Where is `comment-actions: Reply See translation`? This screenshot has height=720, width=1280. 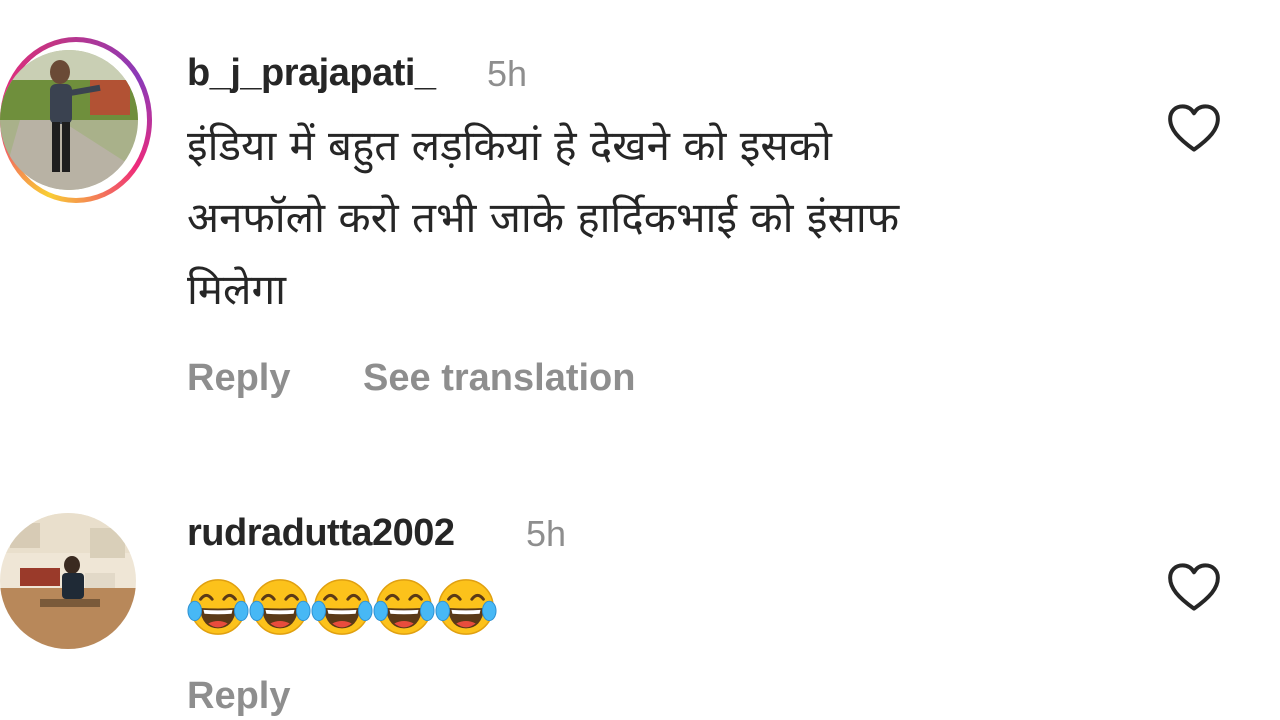
comment-actions: Reply See translation is located at coordinates (442, 378).